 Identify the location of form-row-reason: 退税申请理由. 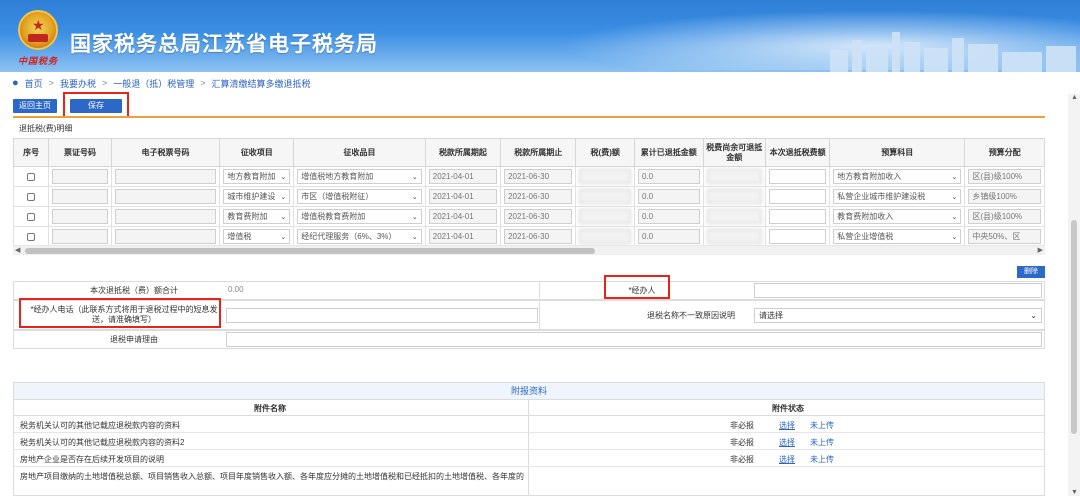
(529, 339).